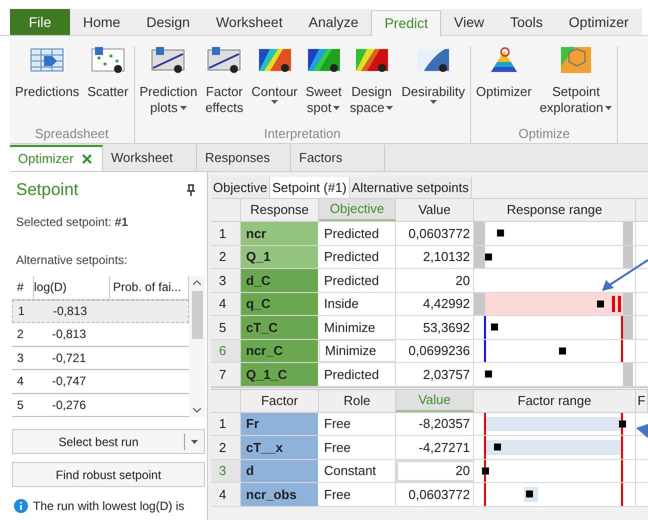  I want to click on ribbon-button: Optimizer, so click(504, 73).